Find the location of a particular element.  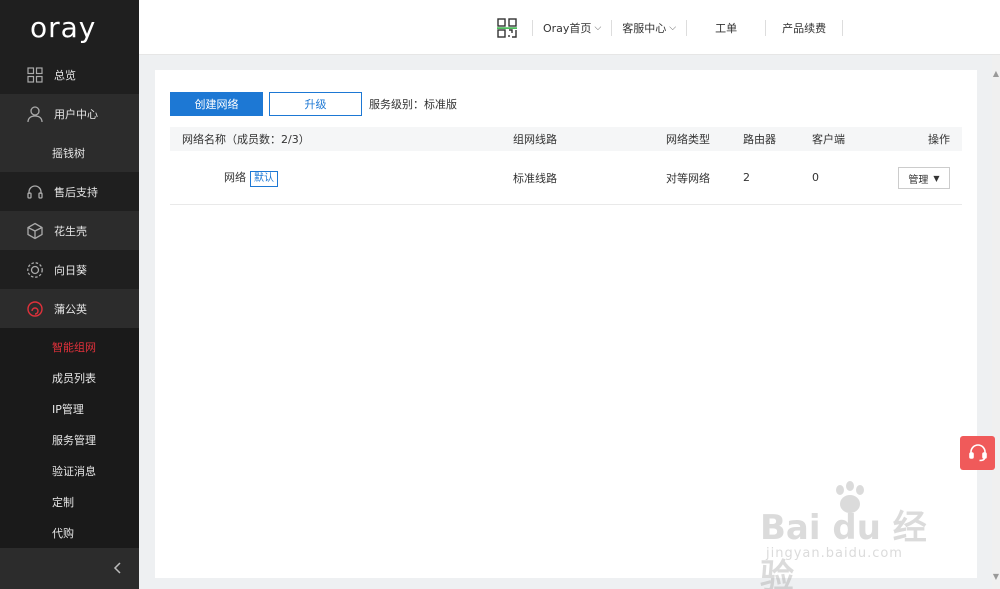

sidebar-subitem-label: 服务管理 is located at coordinates (74, 440).